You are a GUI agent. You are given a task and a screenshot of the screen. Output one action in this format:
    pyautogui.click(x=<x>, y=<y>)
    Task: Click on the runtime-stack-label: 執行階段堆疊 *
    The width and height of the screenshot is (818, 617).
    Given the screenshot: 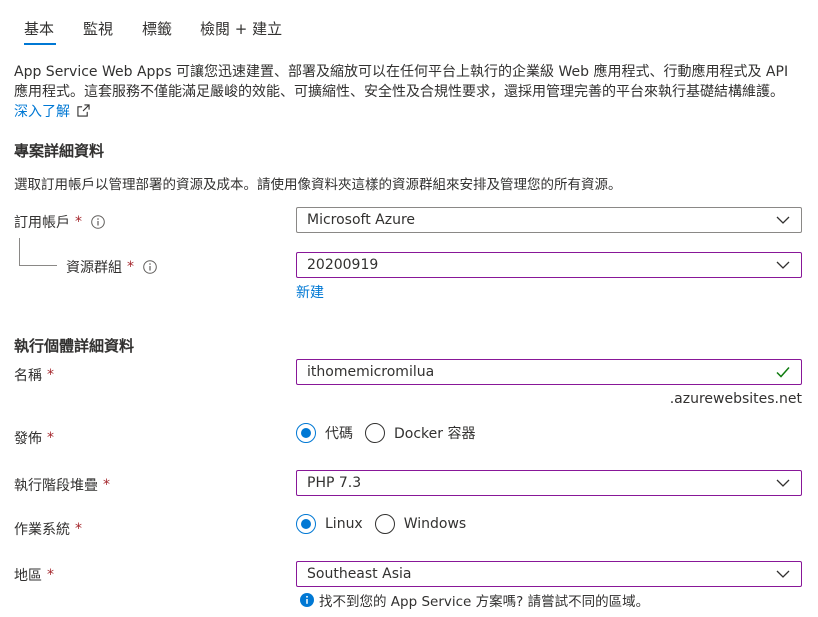 What is the action you would take?
    pyautogui.click(x=62, y=485)
    